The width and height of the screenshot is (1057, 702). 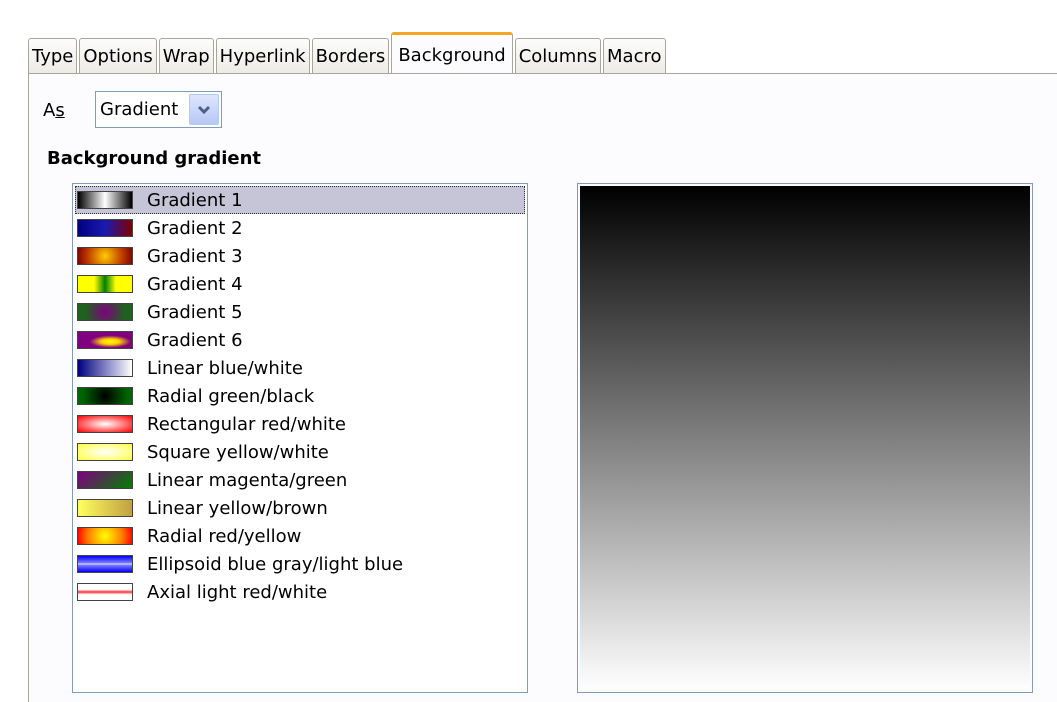 I want to click on tab-background: Background, so click(x=452, y=53).